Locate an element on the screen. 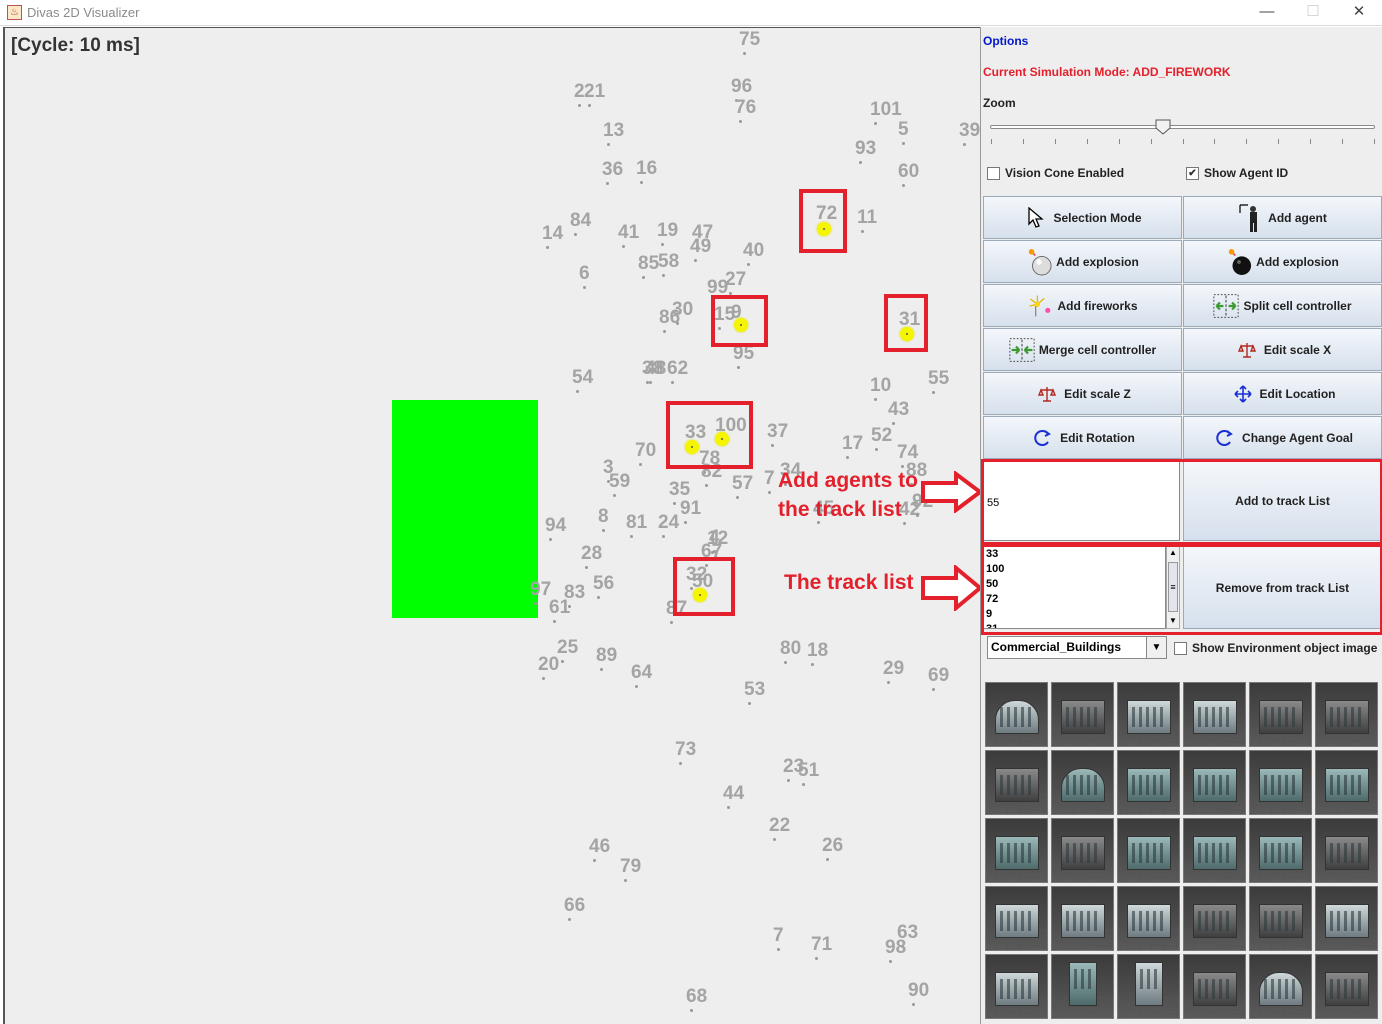 The height and width of the screenshot is (1024, 1382). agent-2-marker is located at coordinates (579, 105).